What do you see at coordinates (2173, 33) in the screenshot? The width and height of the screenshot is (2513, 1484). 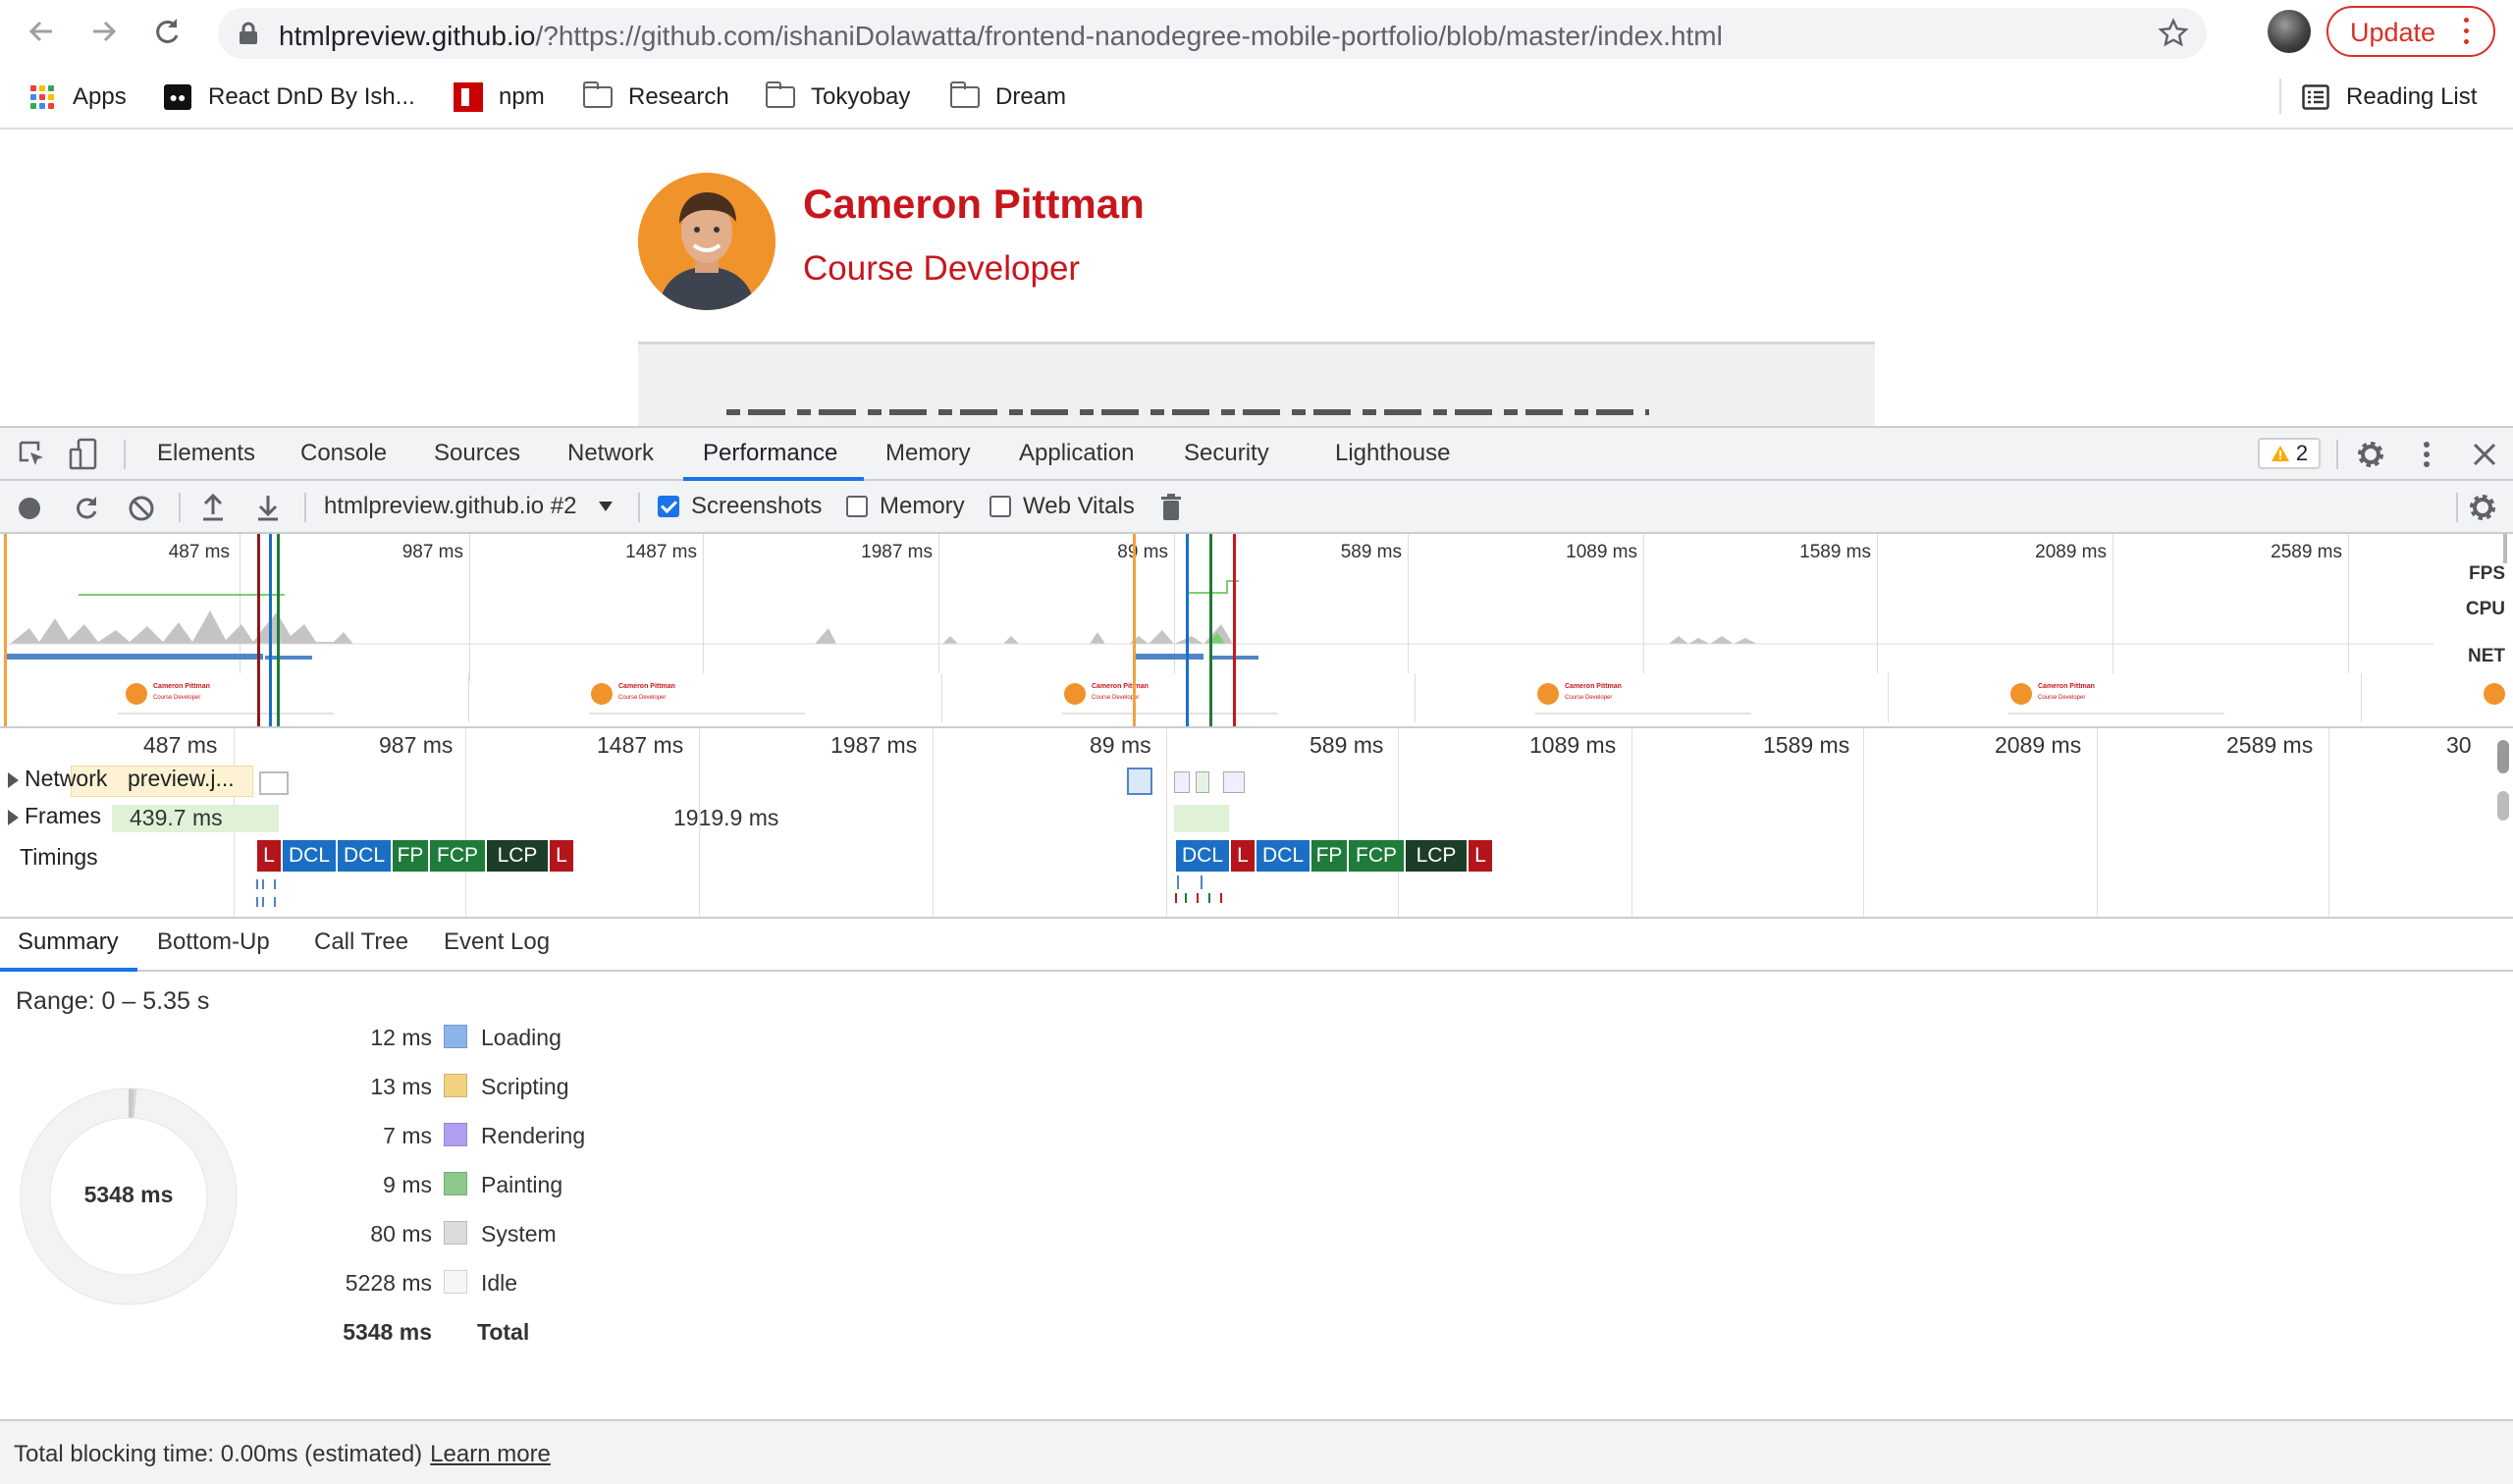 I see `bookmark-star-icon` at bounding box center [2173, 33].